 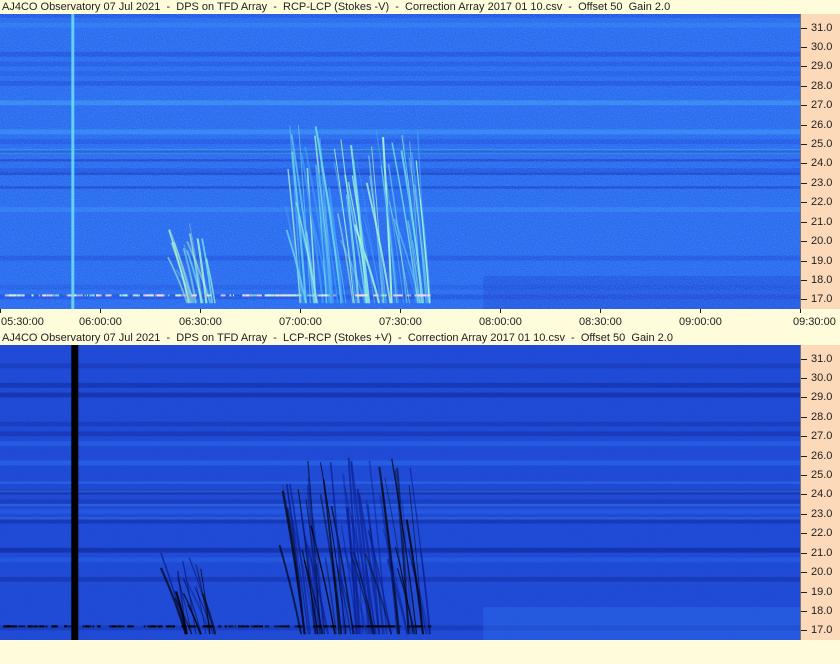 I want to click on y-tick-label: 29.0, so click(x=822, y=66).